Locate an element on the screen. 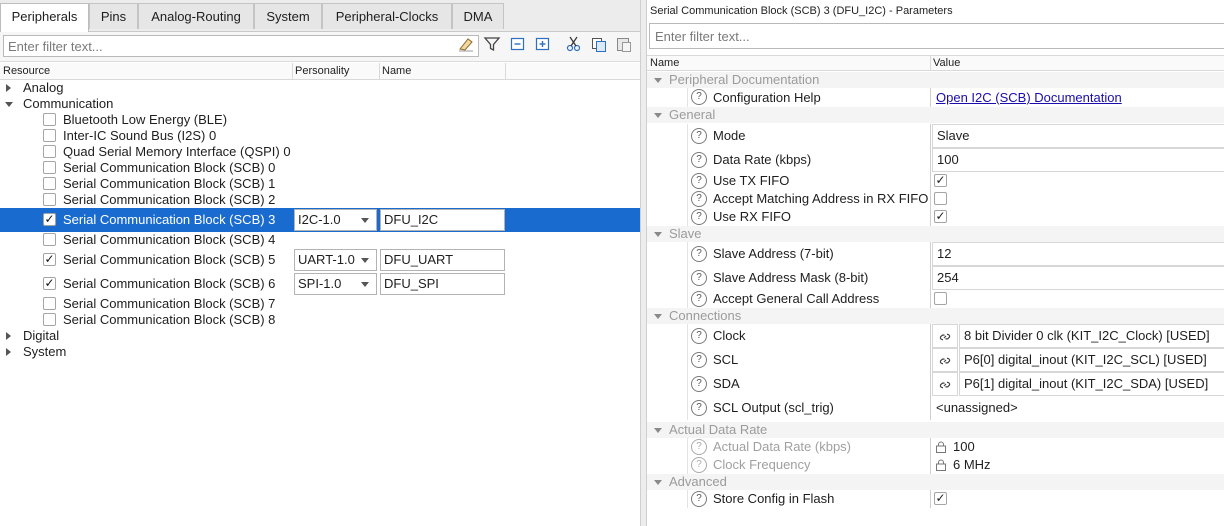  category-connections: Connections is located at coordinates (935, 316).